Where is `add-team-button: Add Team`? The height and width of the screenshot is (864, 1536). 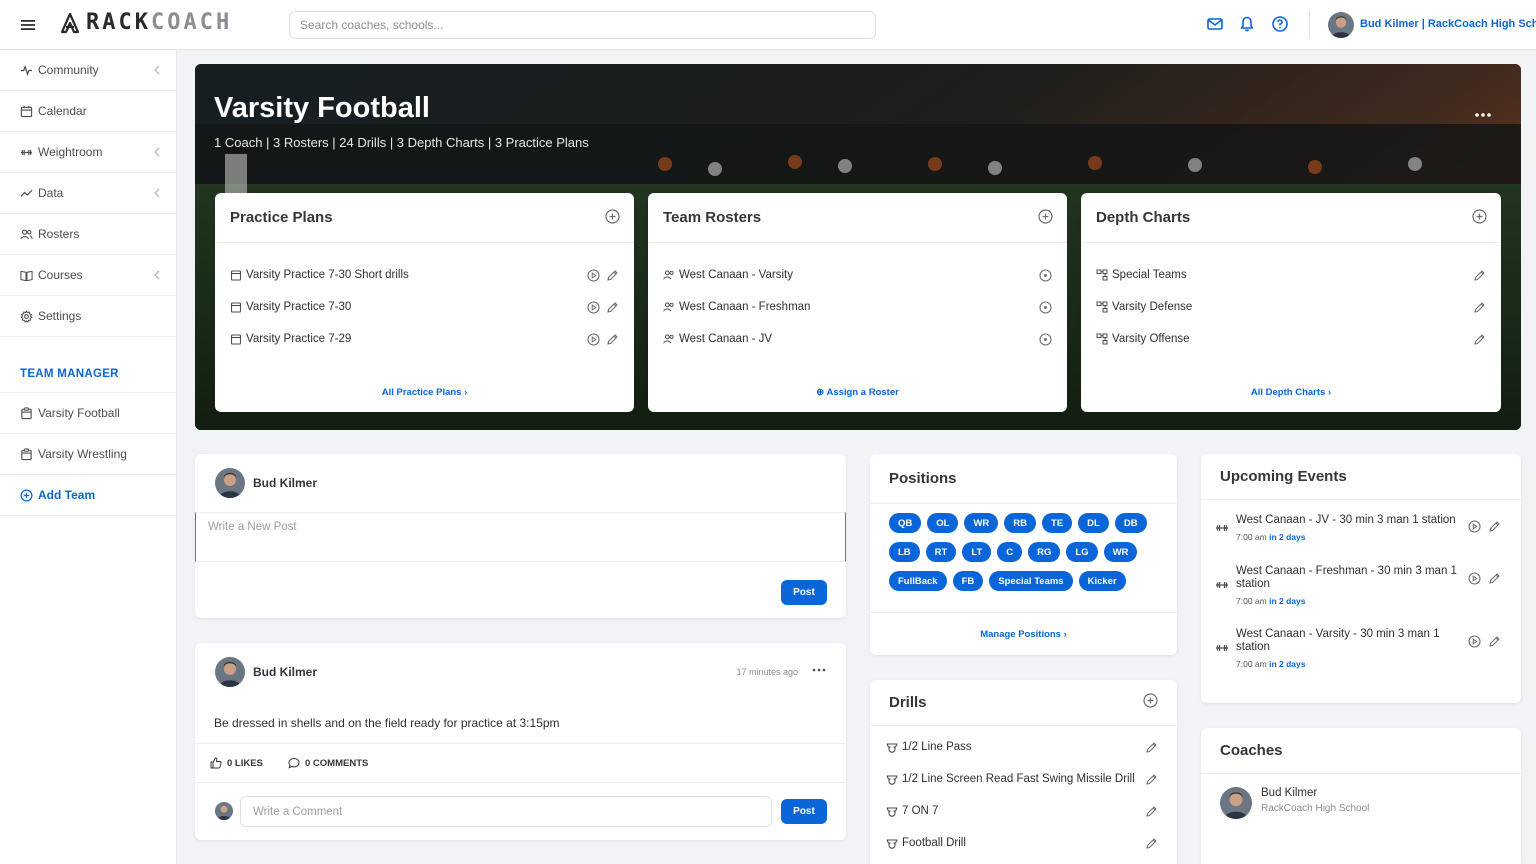 add-team-button: Add Team is located at coordinates (88, 495).